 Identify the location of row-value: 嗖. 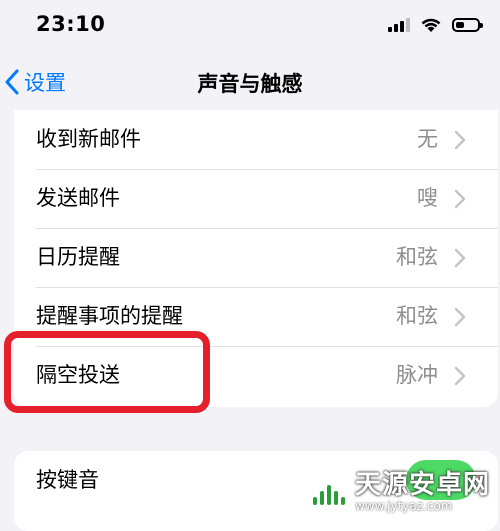
(427, 198).